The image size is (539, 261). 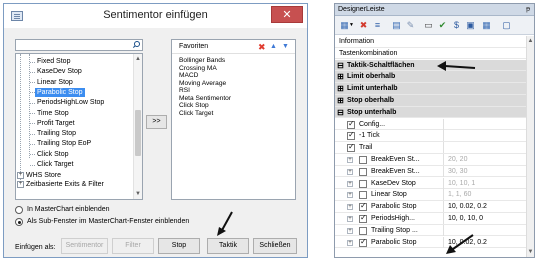 I want to click on sort-icon: ≡, so click(x=377, y=25).